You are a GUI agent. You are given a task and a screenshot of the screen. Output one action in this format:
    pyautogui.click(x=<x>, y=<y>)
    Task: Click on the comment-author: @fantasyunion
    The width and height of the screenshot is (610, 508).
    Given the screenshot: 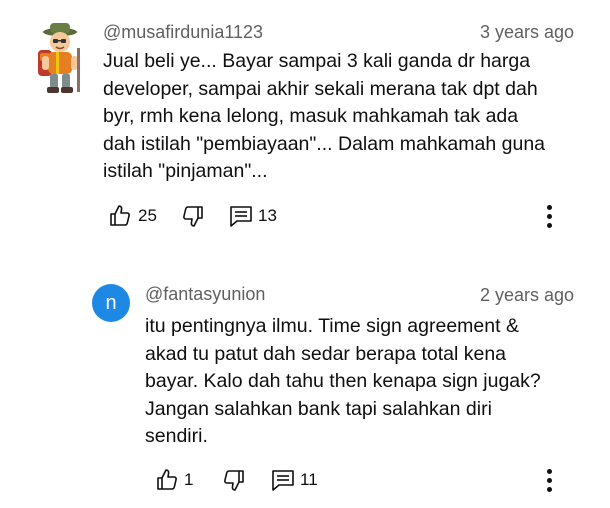 What is the action you would take?
    pyautogui.click(x=205, y=294)
    